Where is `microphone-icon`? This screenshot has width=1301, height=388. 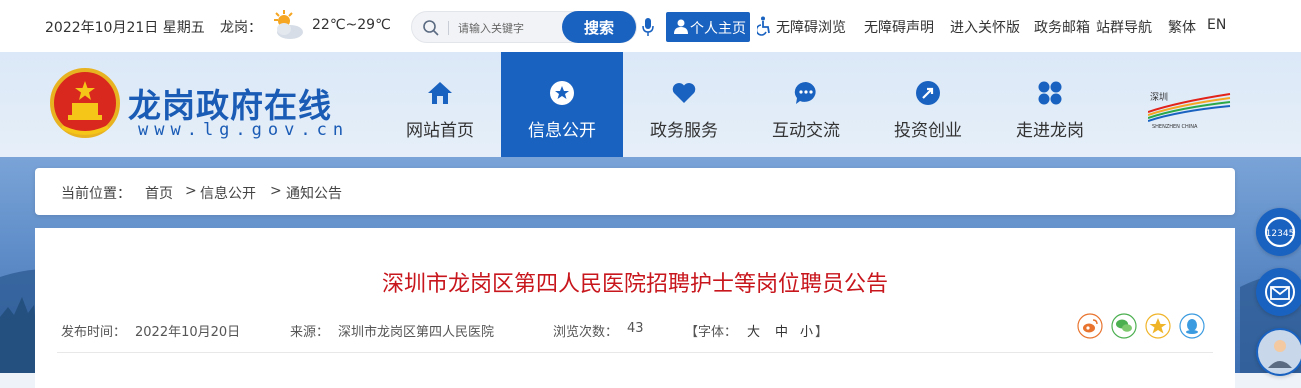 microphone-icon is located at coordinates (648, 27).